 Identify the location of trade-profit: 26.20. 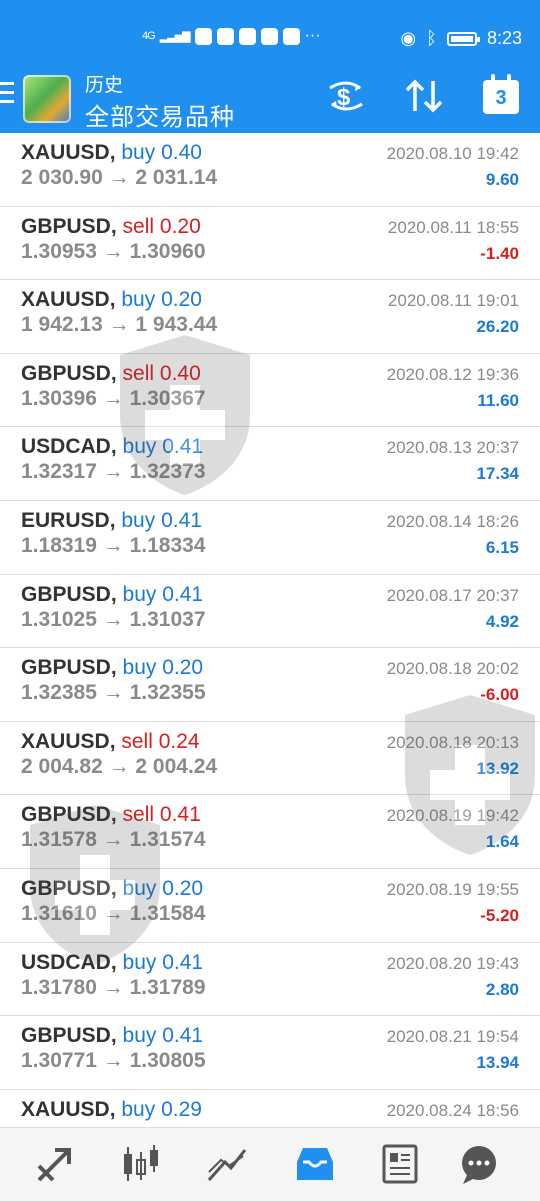
(497, 327).